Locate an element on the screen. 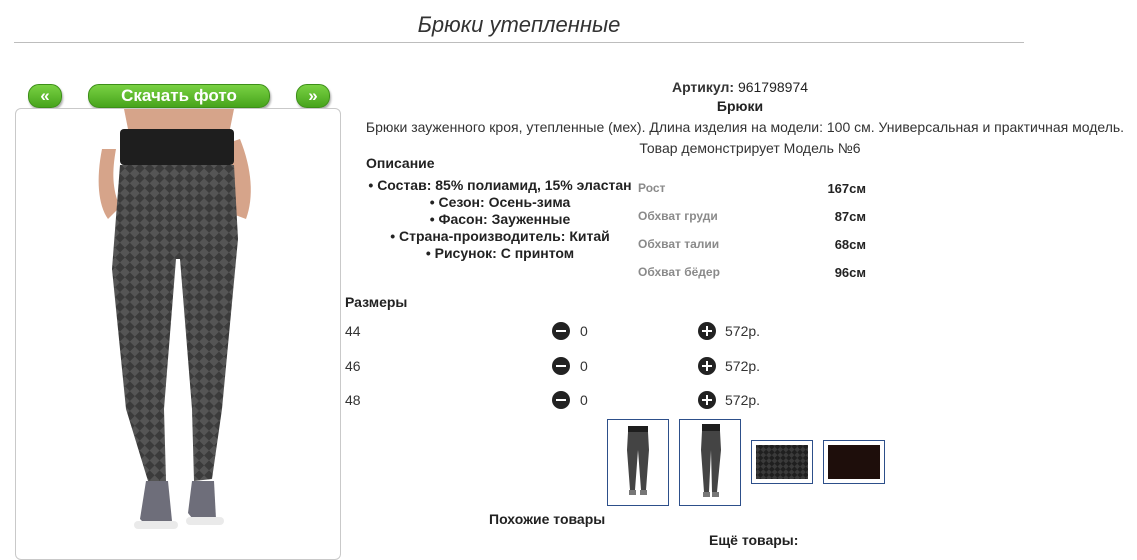  size-label: 46 is located at coordinates (353, 366).